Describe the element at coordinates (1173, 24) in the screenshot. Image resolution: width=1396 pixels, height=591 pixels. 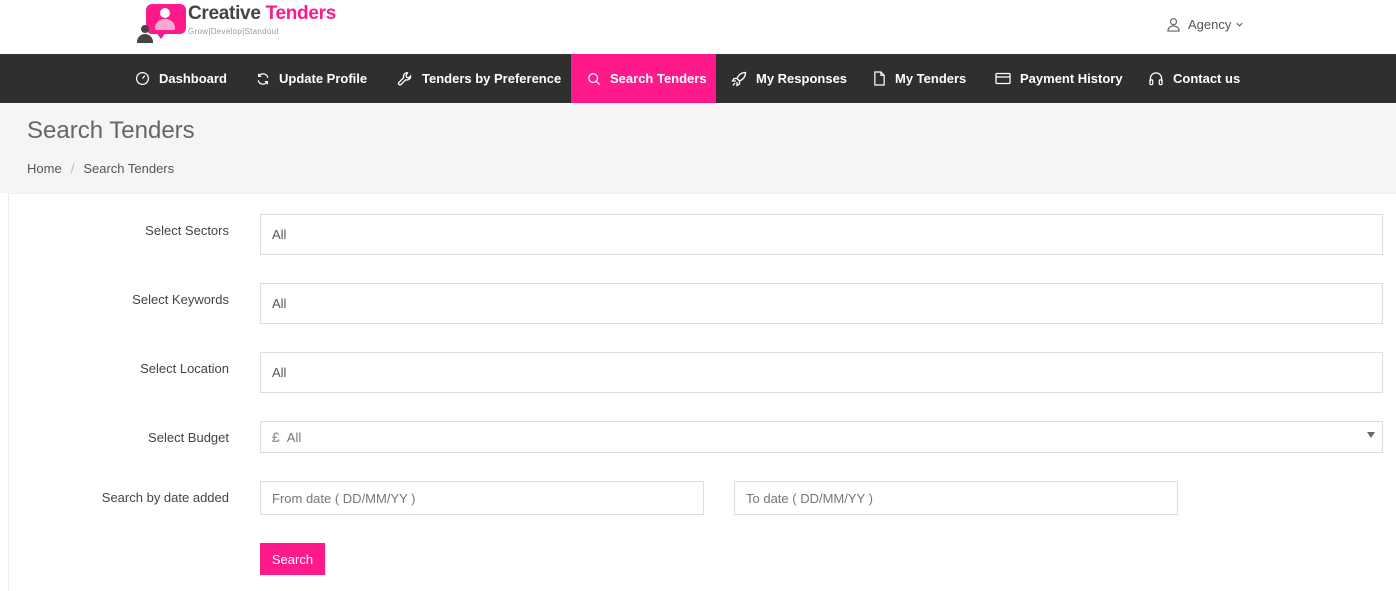
I see `user-icon` at that location.